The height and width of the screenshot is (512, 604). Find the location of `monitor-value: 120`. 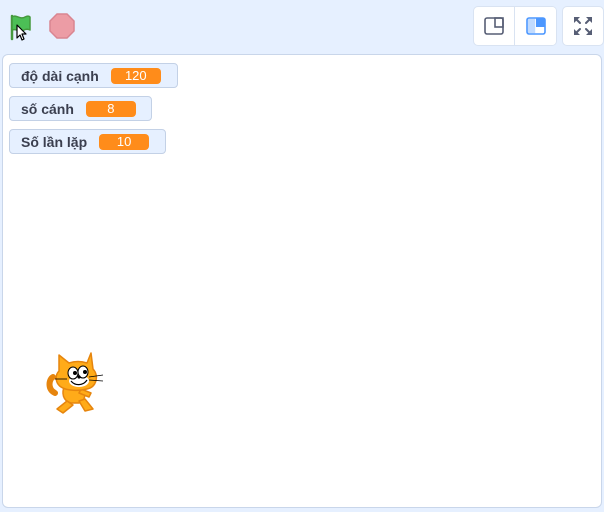

monitor-value: 120 is located at coordinates (135, 75).